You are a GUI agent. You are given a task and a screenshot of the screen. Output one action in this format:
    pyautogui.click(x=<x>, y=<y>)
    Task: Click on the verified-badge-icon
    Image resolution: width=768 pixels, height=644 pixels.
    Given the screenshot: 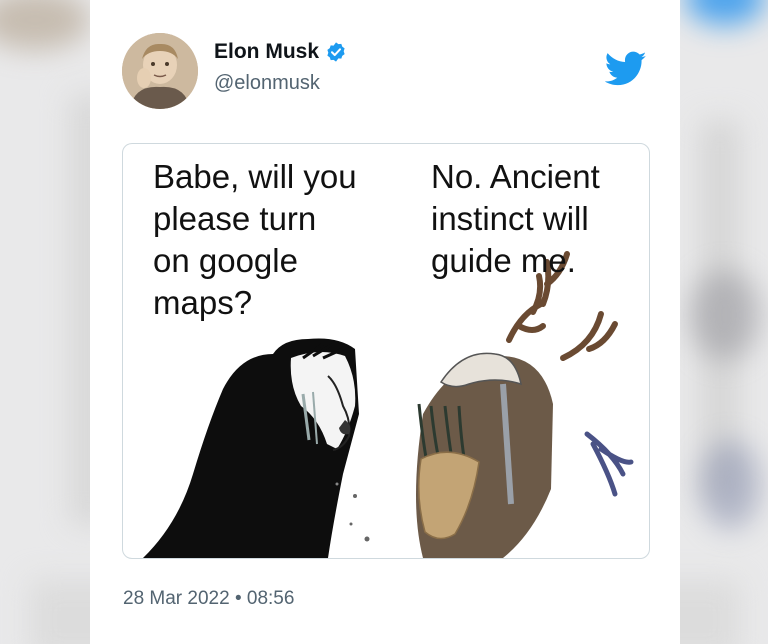 What is the action you would take?
    pyautogui.click(x=336, y=52)
    